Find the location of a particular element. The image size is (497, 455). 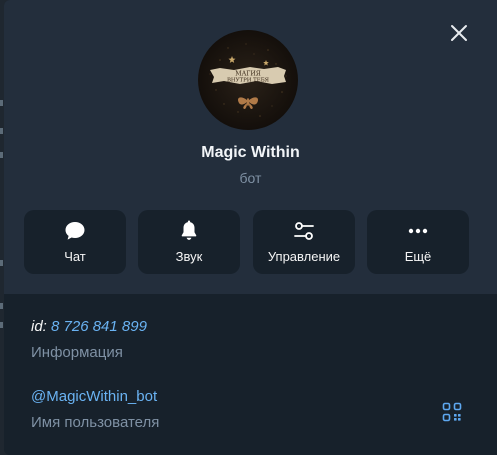

chat-button-label: Чат is located at coordinates (75, 256).